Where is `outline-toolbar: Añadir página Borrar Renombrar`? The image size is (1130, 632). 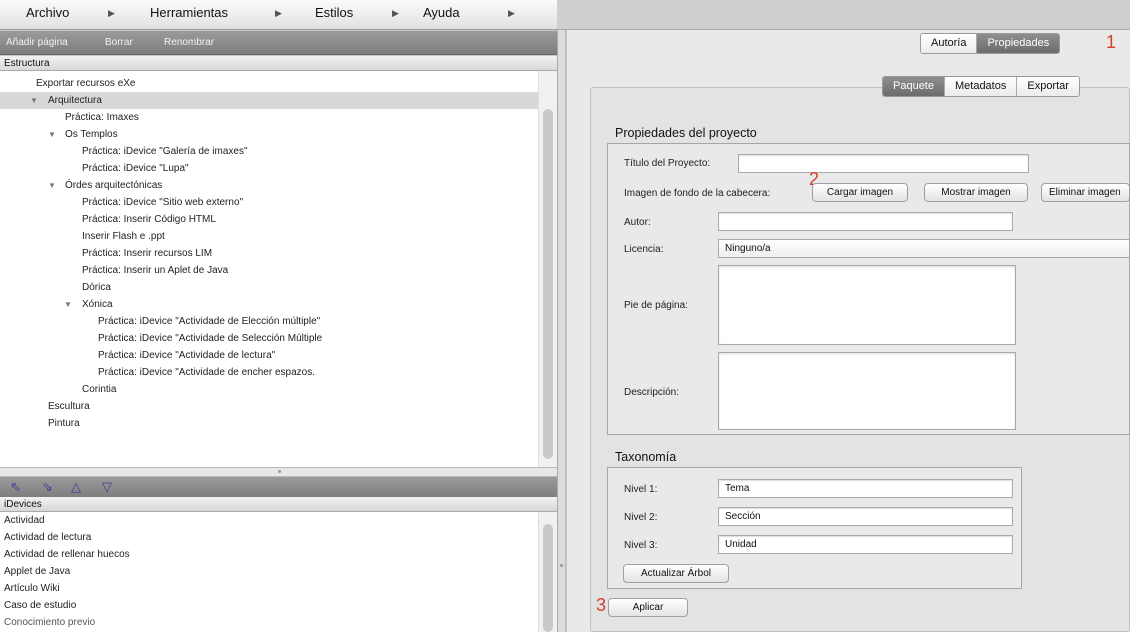 outline-toolbar: Añadir página Borrar Renombrar is located at coordinates (278, 43).